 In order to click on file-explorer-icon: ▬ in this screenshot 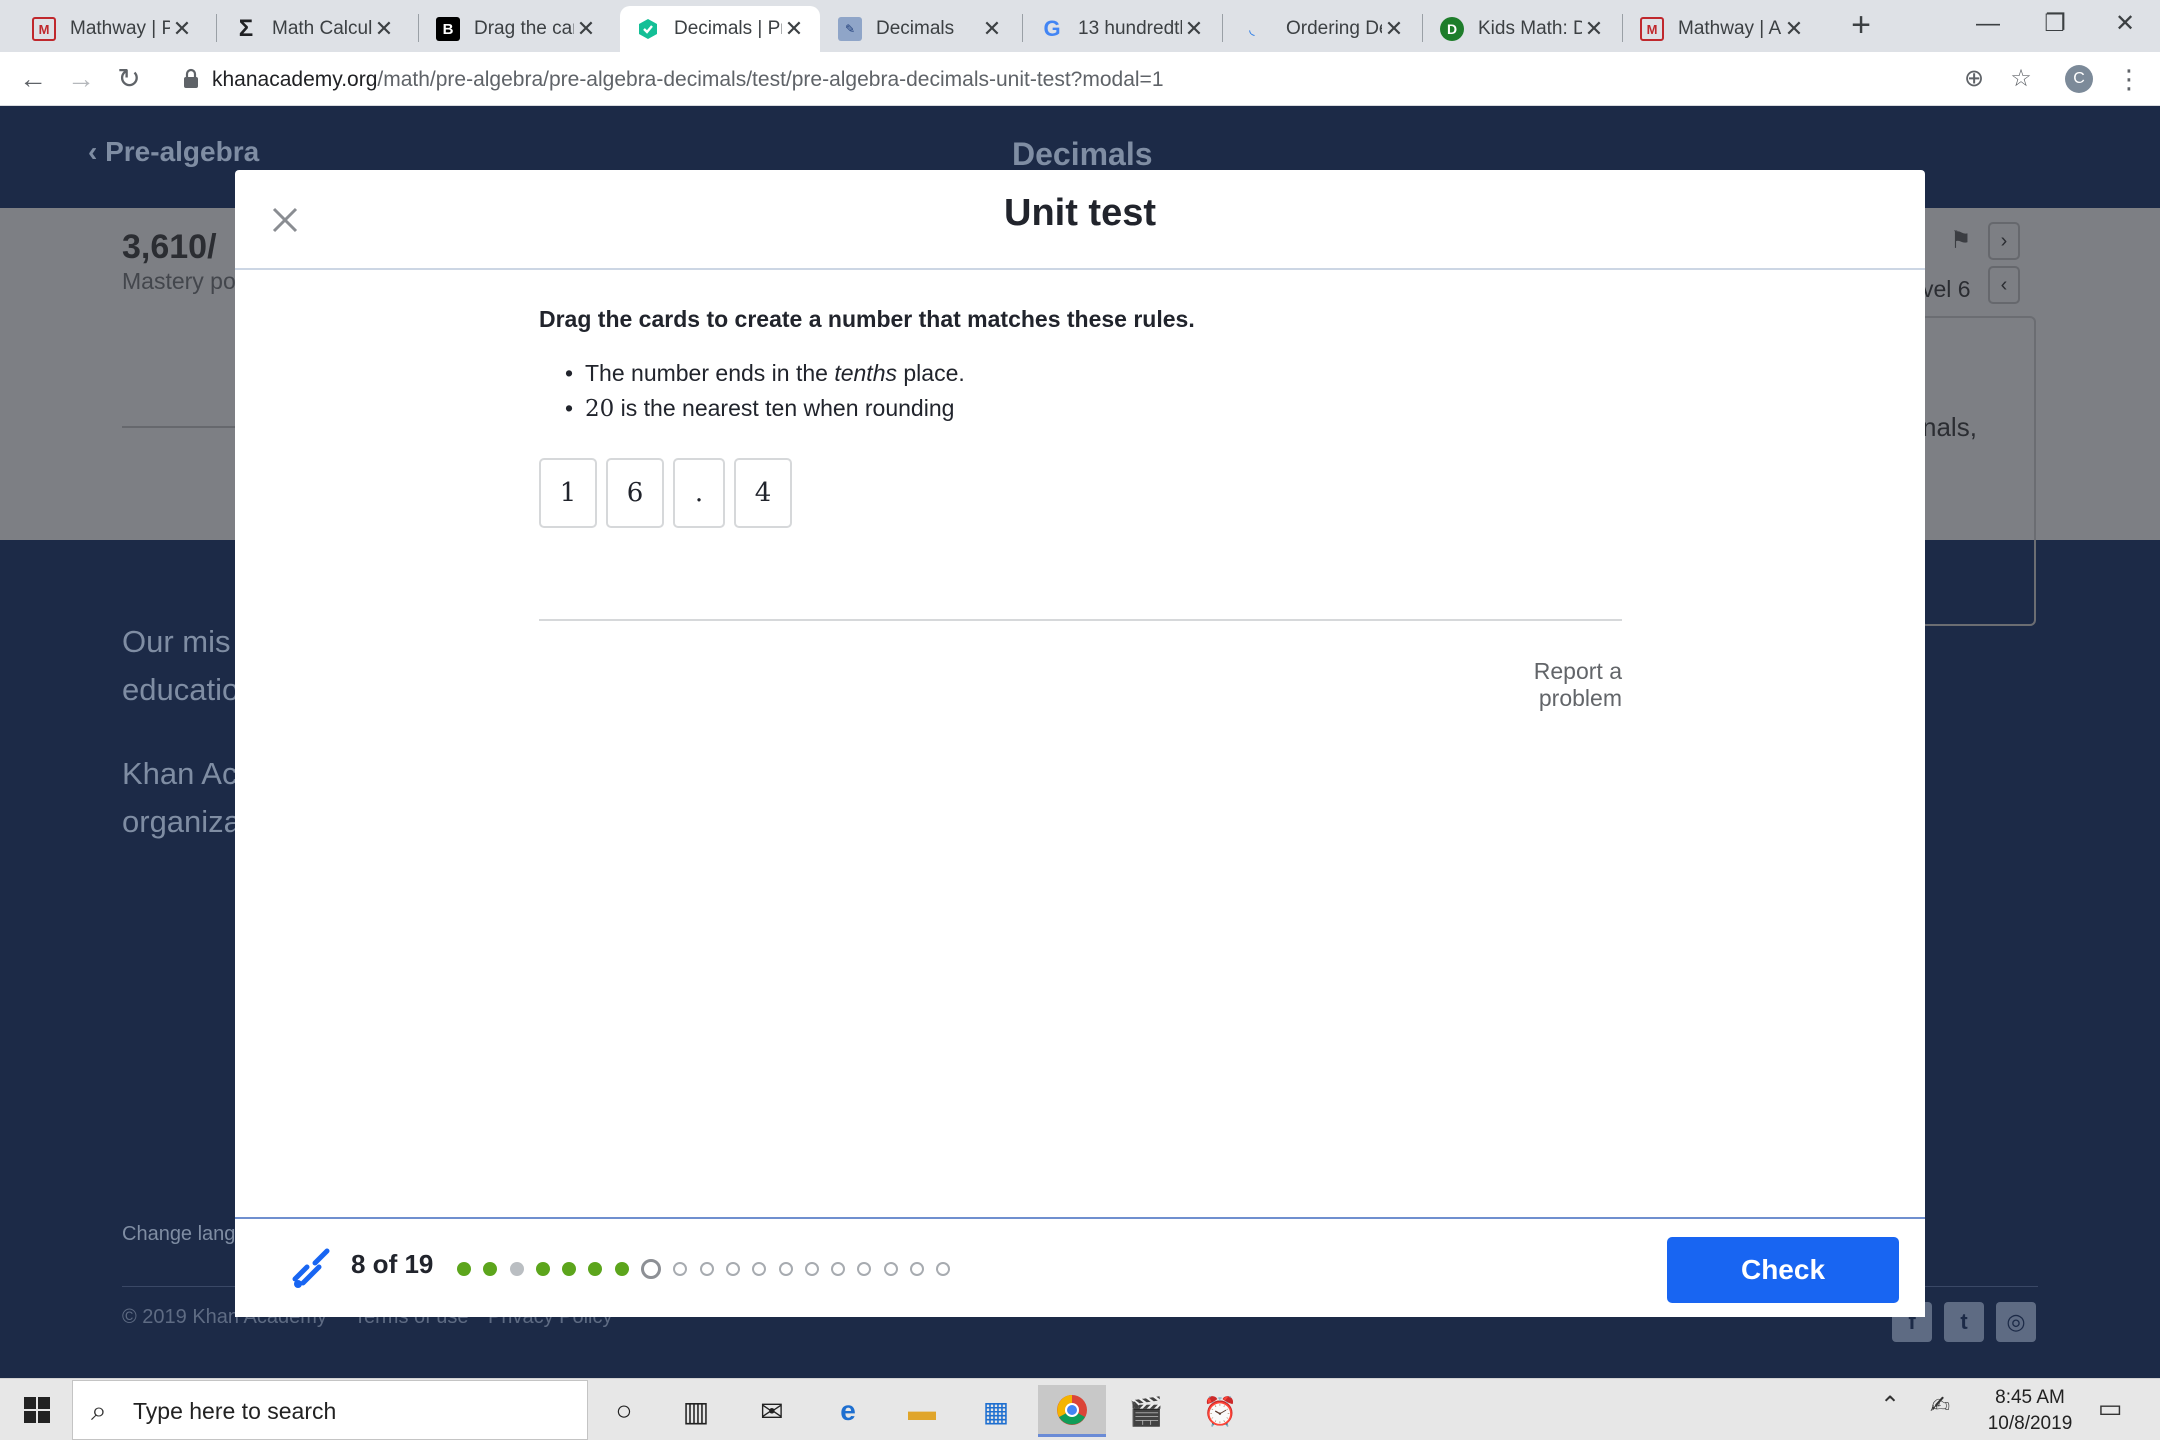, I will do `click(922, 1411)`.